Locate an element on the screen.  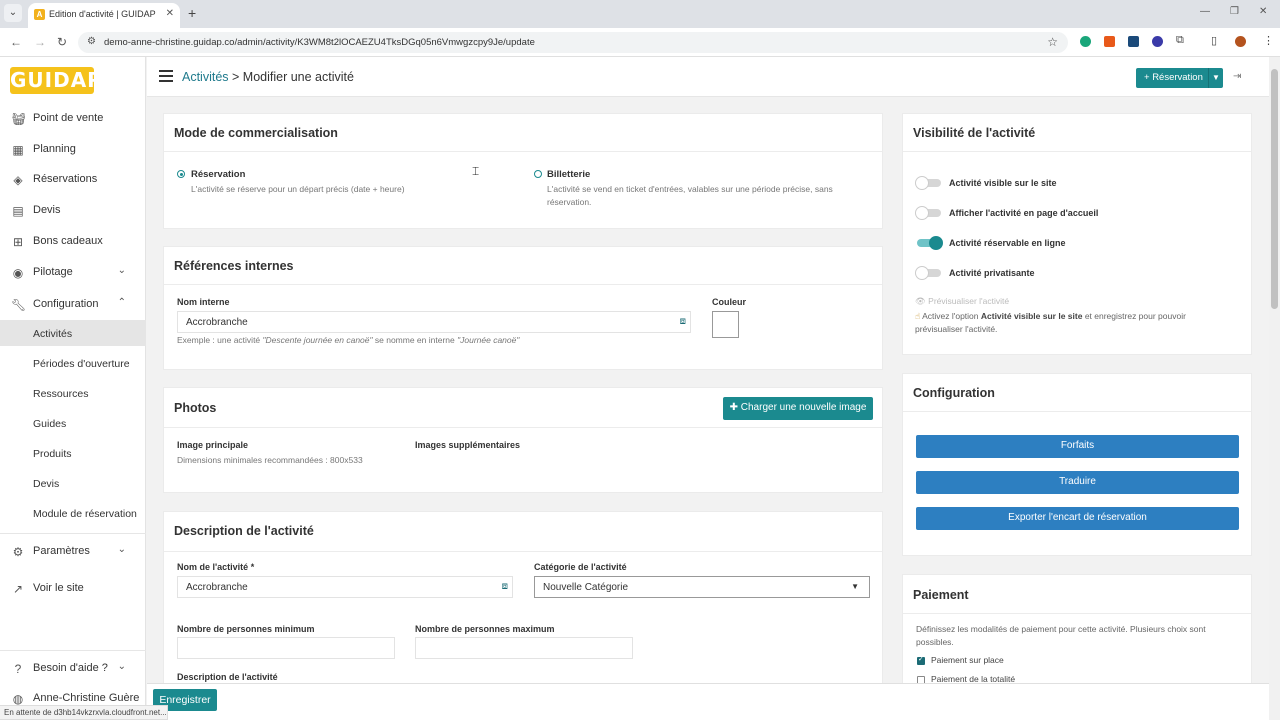
sidebar-subitem-periodes: Périodes d'ouverture is located at coordinates (73, 363).